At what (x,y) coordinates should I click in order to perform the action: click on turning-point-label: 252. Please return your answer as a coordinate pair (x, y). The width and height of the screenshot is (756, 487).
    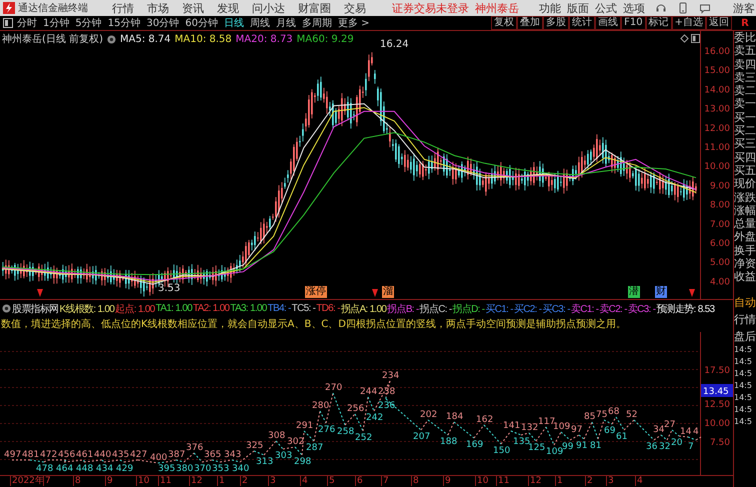
    Looking at the image, I should click on (363, 438).